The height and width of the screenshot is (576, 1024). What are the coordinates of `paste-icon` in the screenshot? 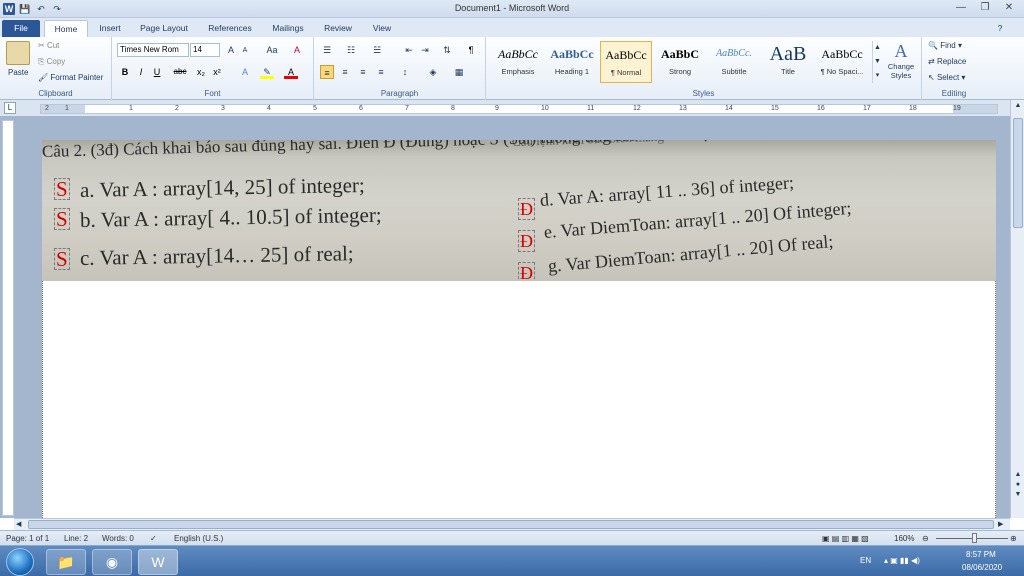 It's located at (18, 53).